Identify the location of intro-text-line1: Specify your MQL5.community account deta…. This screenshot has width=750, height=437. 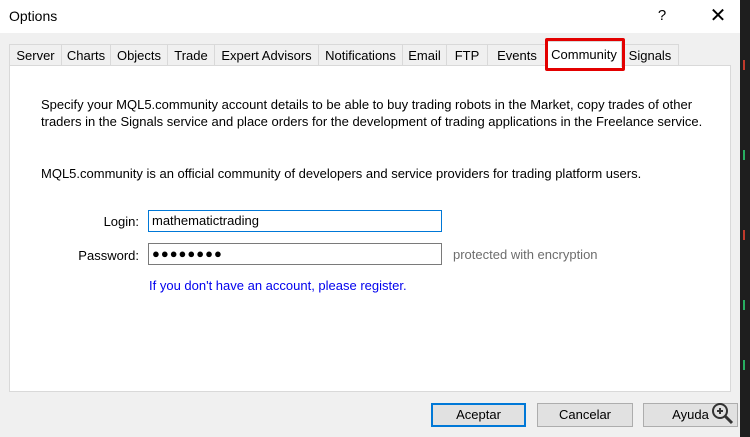
(367, 104).